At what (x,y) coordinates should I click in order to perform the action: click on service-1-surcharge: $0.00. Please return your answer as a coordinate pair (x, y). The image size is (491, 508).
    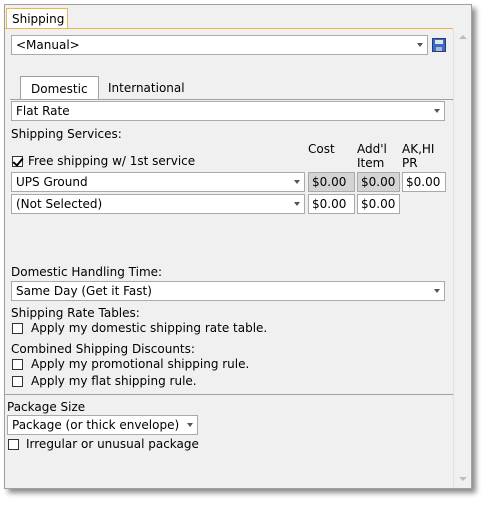
    Looking at the image, I should click on (424, 182).